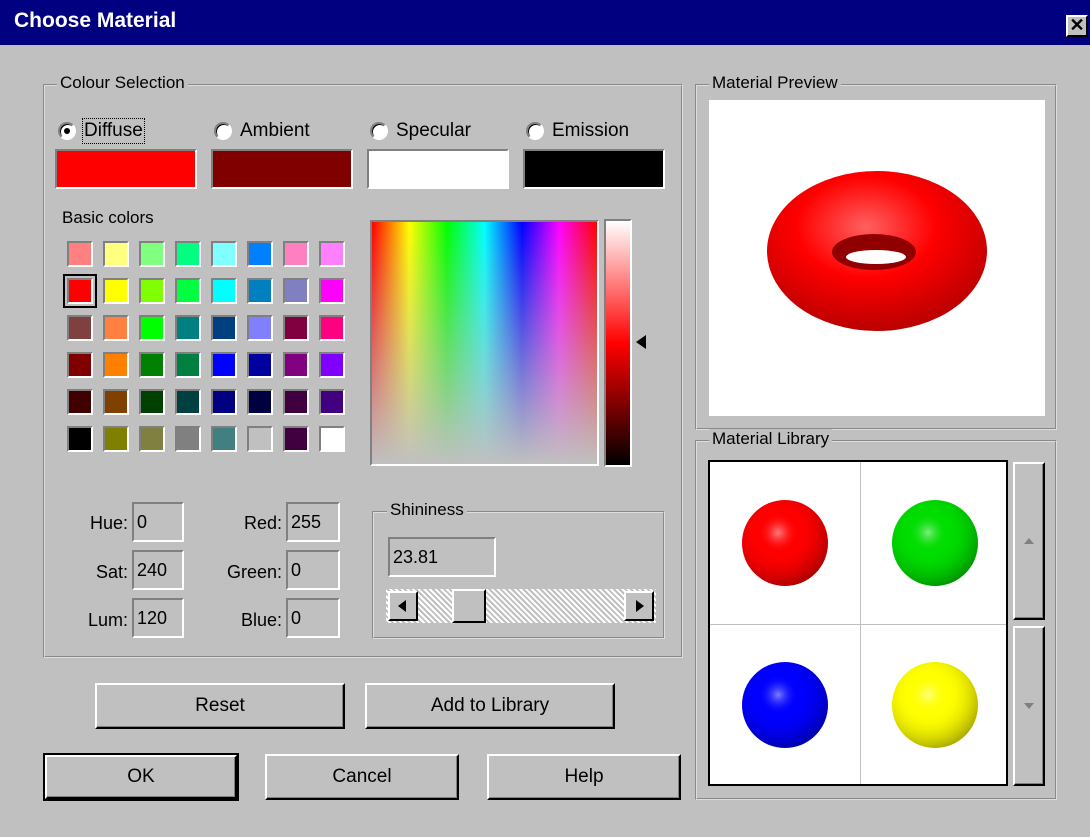 This screenshot has width=1090, height=837. Describe the element at coordinates (261, 620) in the screenshot. I see `blue-label: Blue:` at that location.